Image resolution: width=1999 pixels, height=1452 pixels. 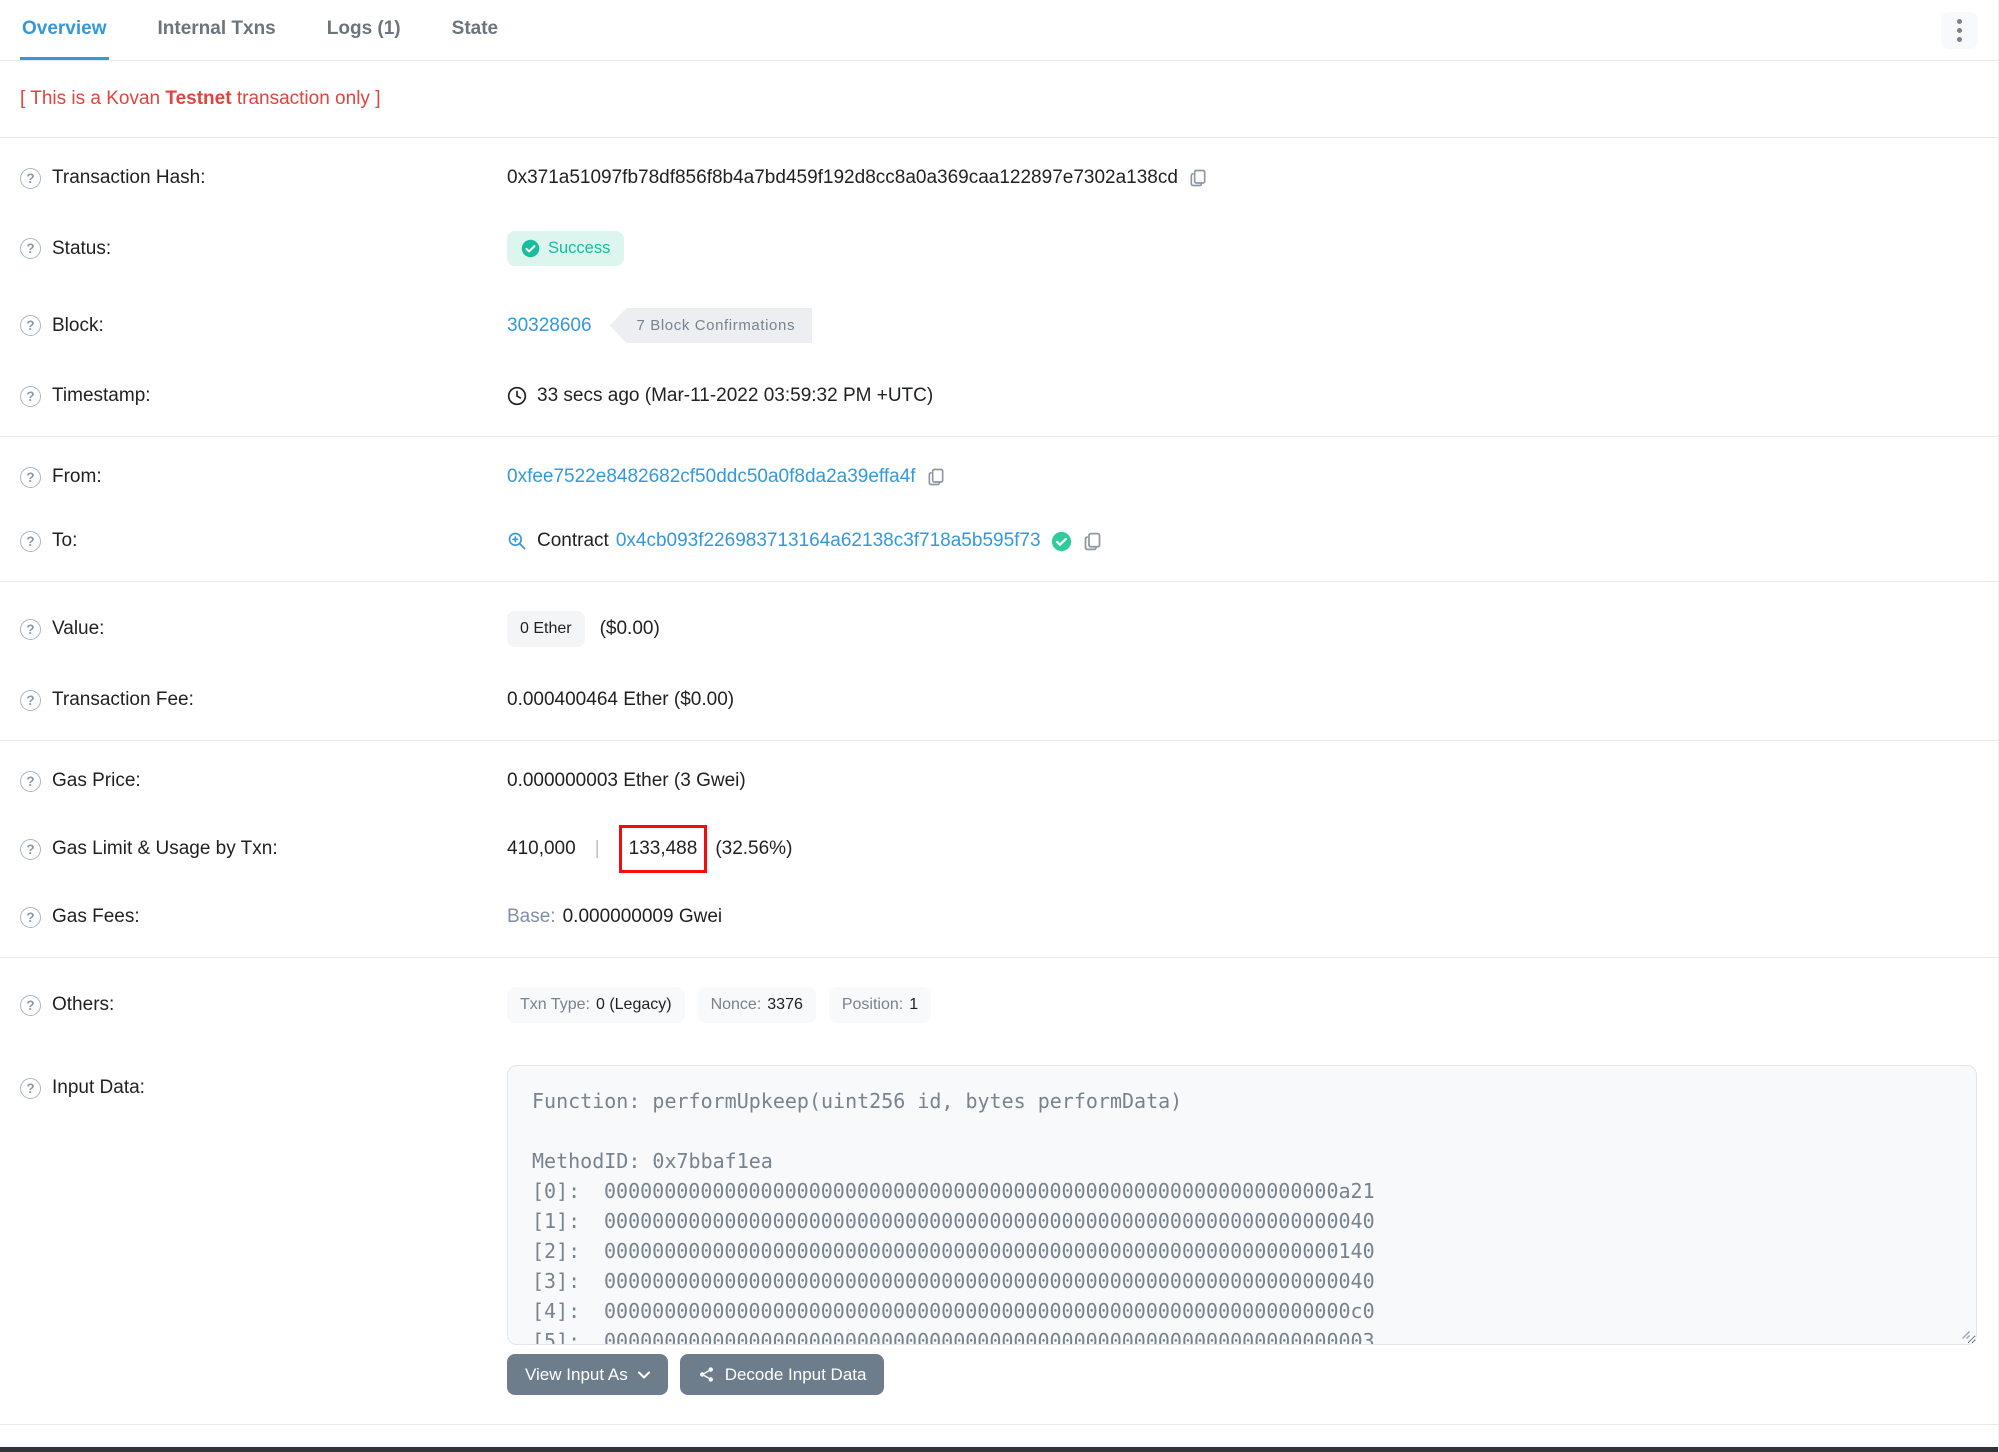 I want to click on value-usd: ($0.00), so click(x=629, y=628).